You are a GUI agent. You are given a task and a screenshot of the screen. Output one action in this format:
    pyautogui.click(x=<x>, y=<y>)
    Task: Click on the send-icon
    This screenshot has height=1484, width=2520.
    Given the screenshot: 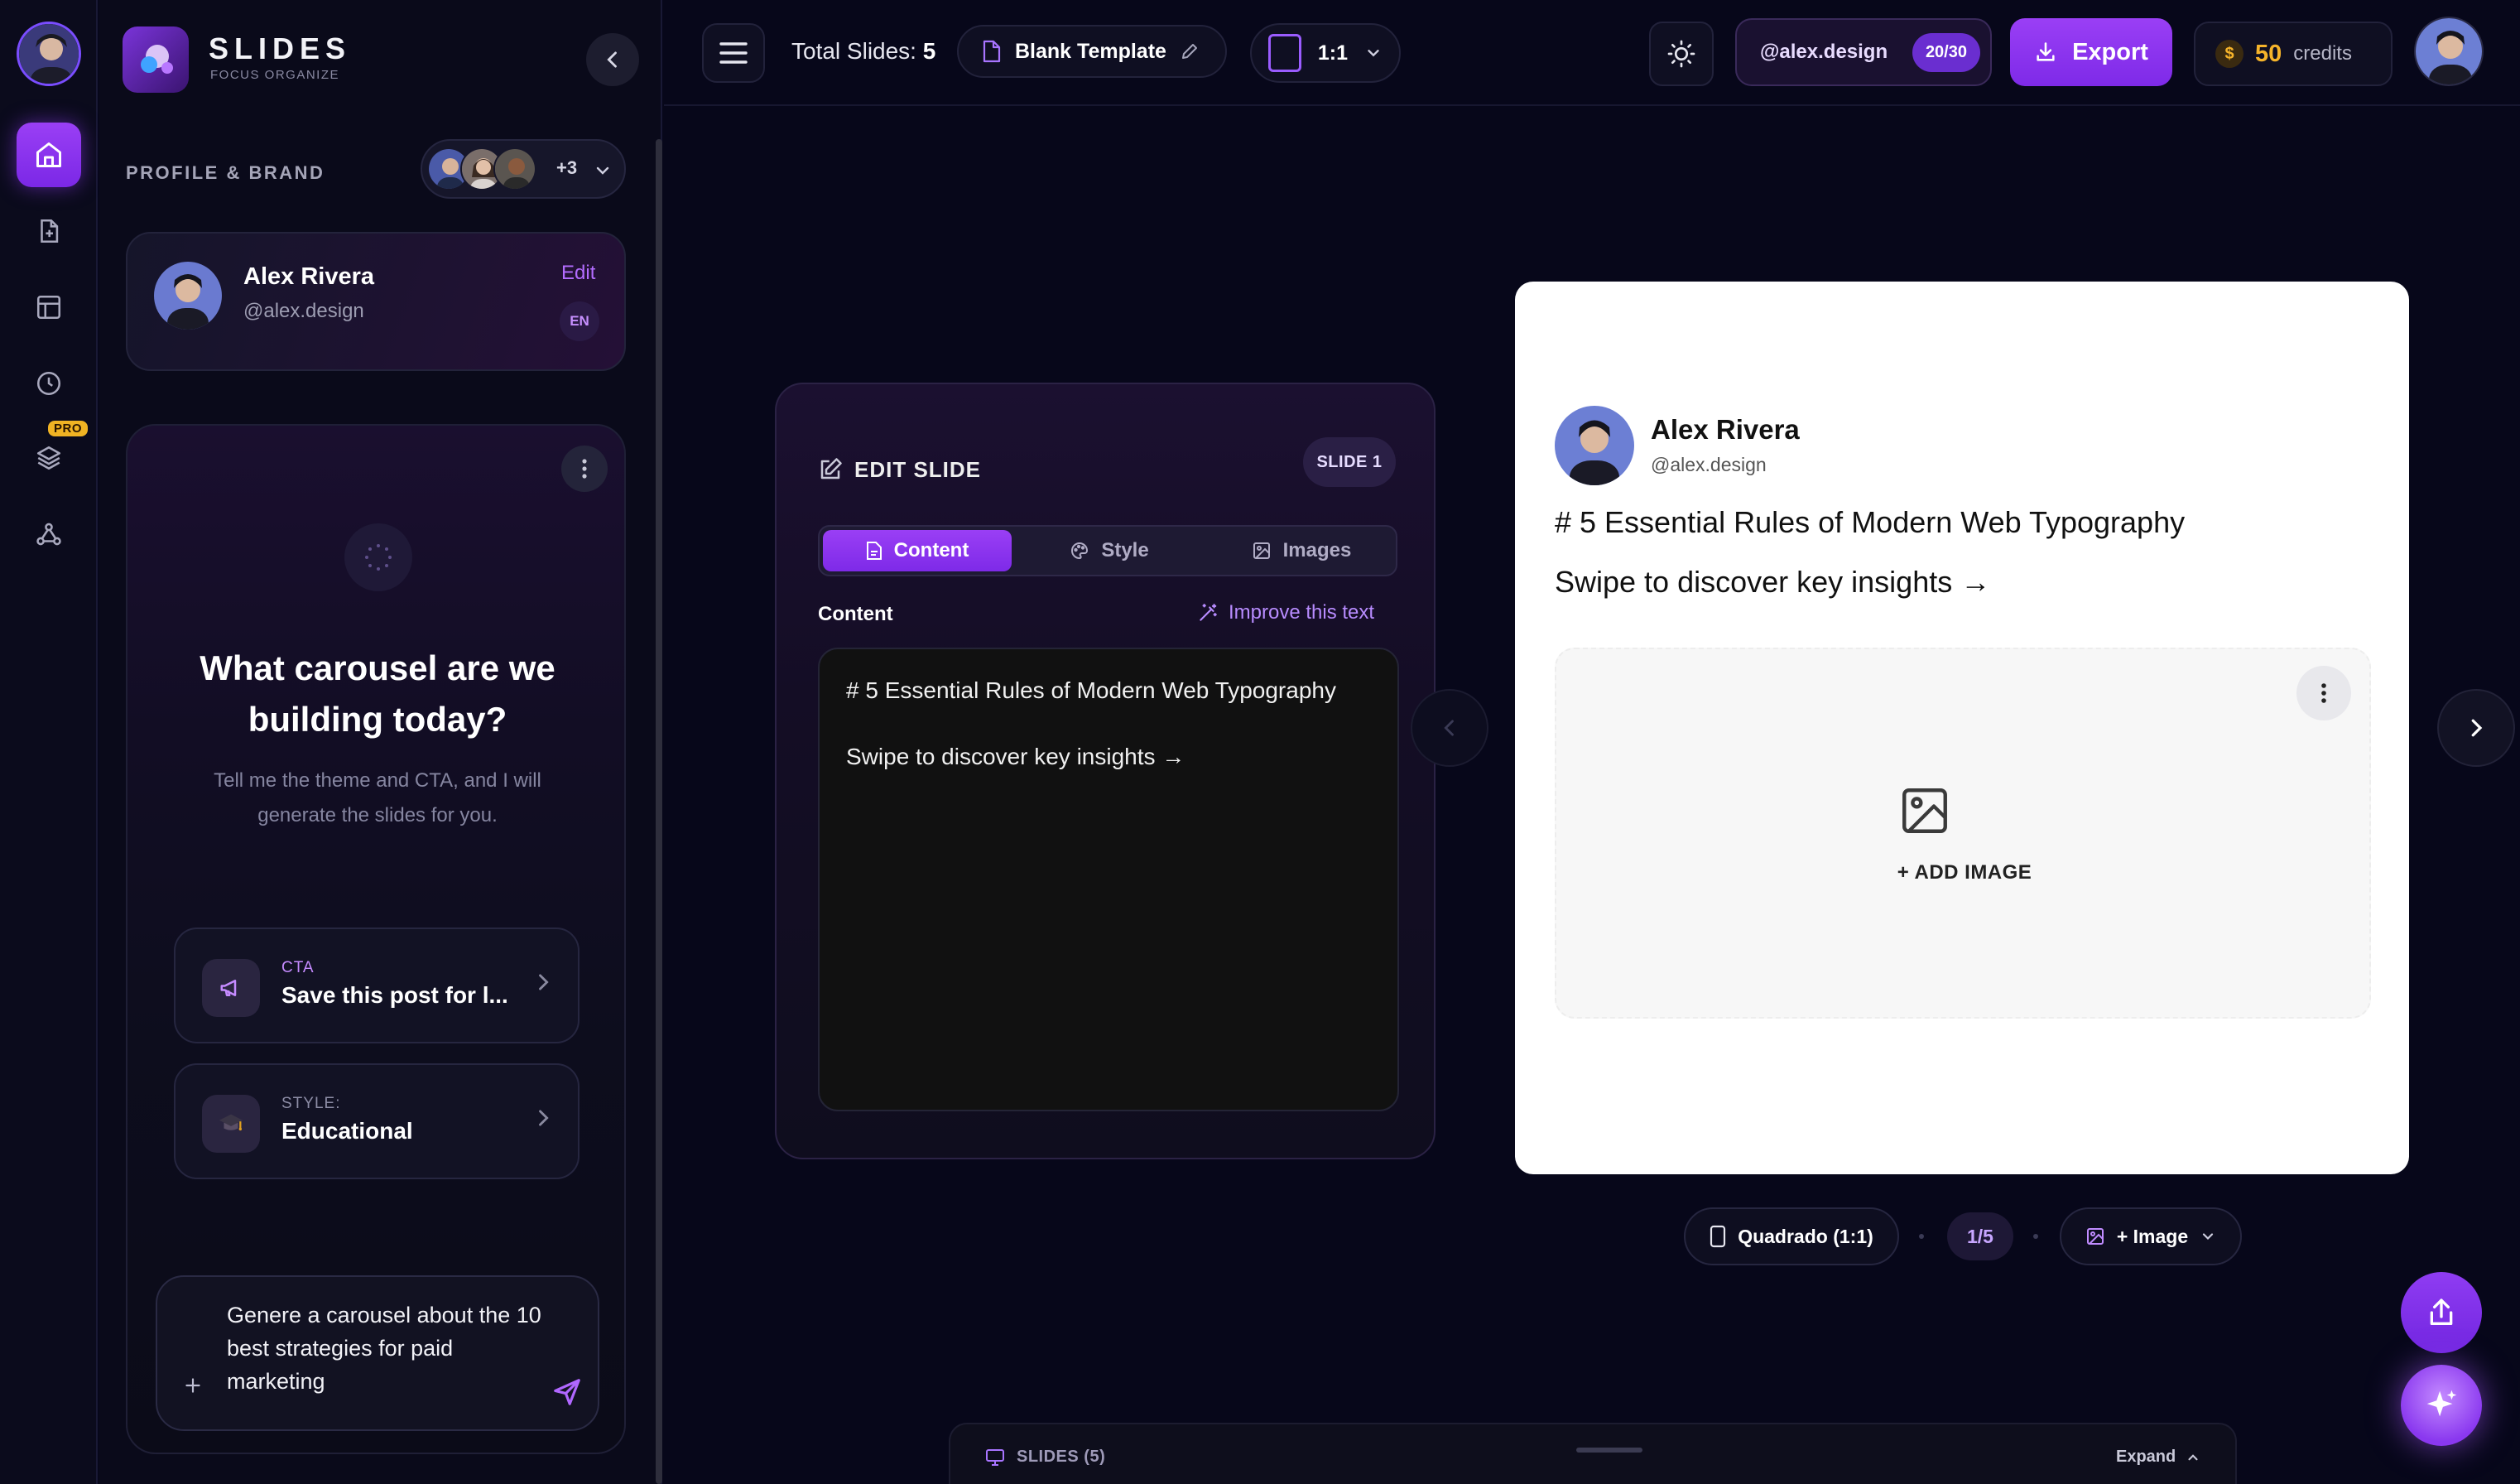 What is the action you would take?
    pyautogui.click(x=567, y=1392)
    